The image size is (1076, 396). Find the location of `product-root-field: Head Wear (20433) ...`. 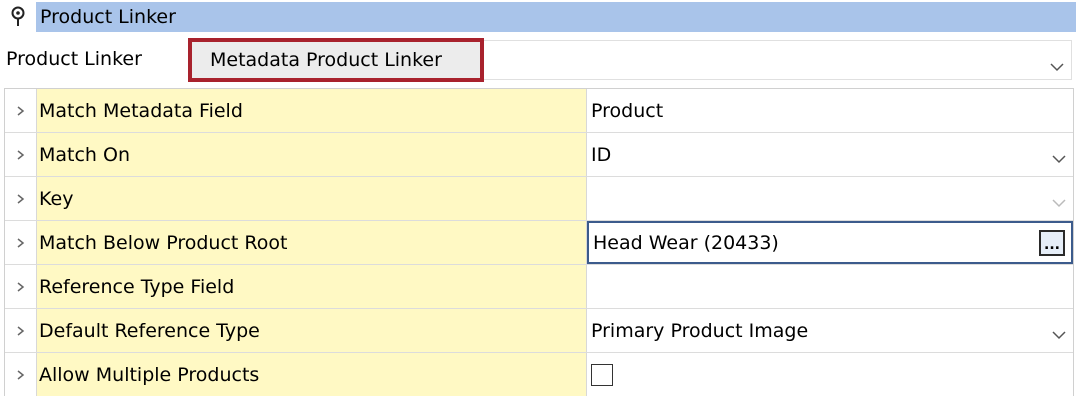

product-root-field: Head Wear (20433) ... is located at coordinates (830, 242).